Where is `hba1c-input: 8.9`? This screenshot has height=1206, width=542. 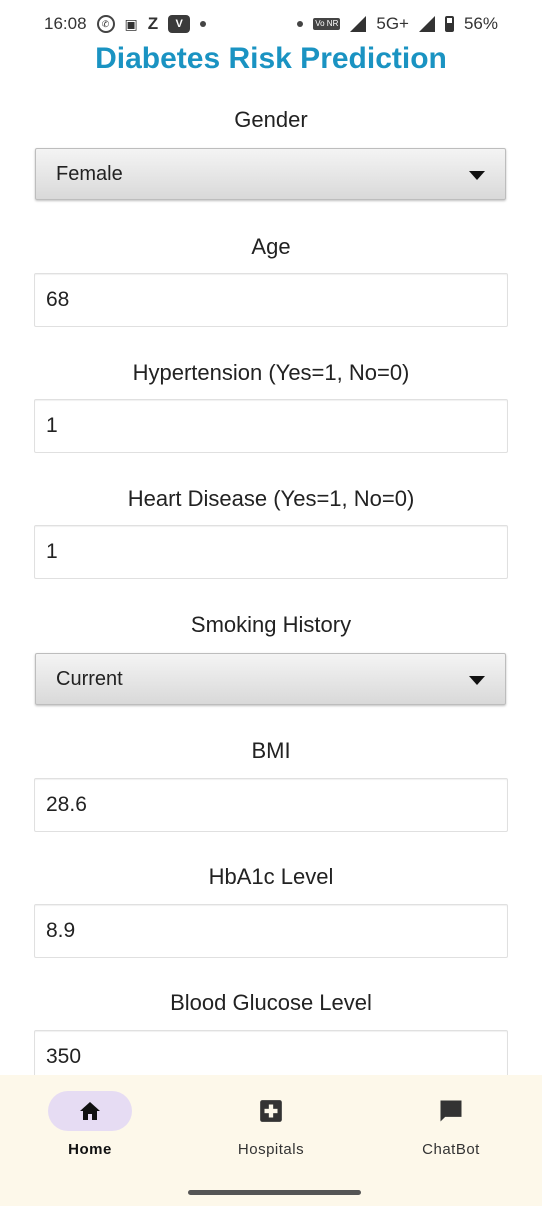
hba1c-input: 8.9 is located at coordinates (271, 931).